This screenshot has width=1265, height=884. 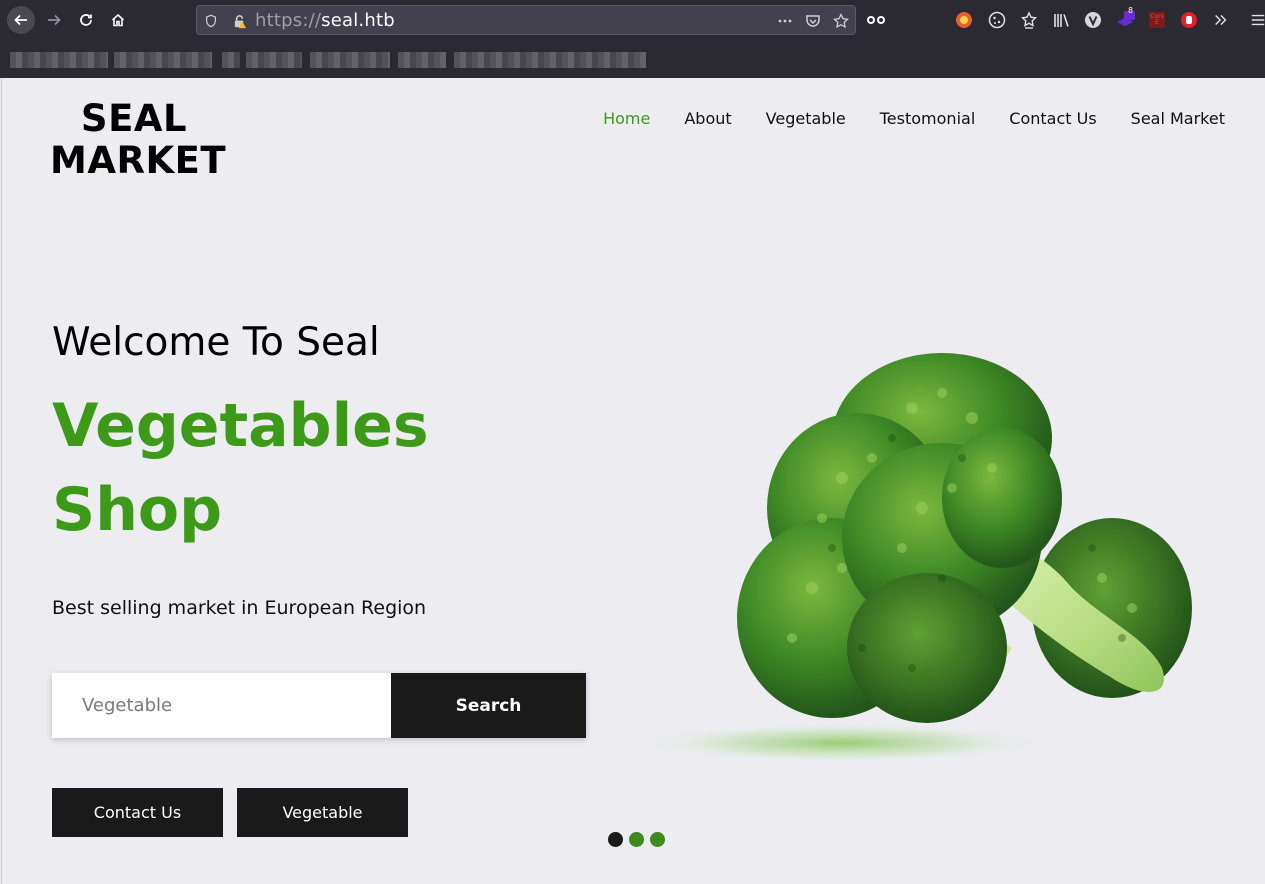 I want to click on nav-contact-us: Contact Us, so click(x=1052, y=118).